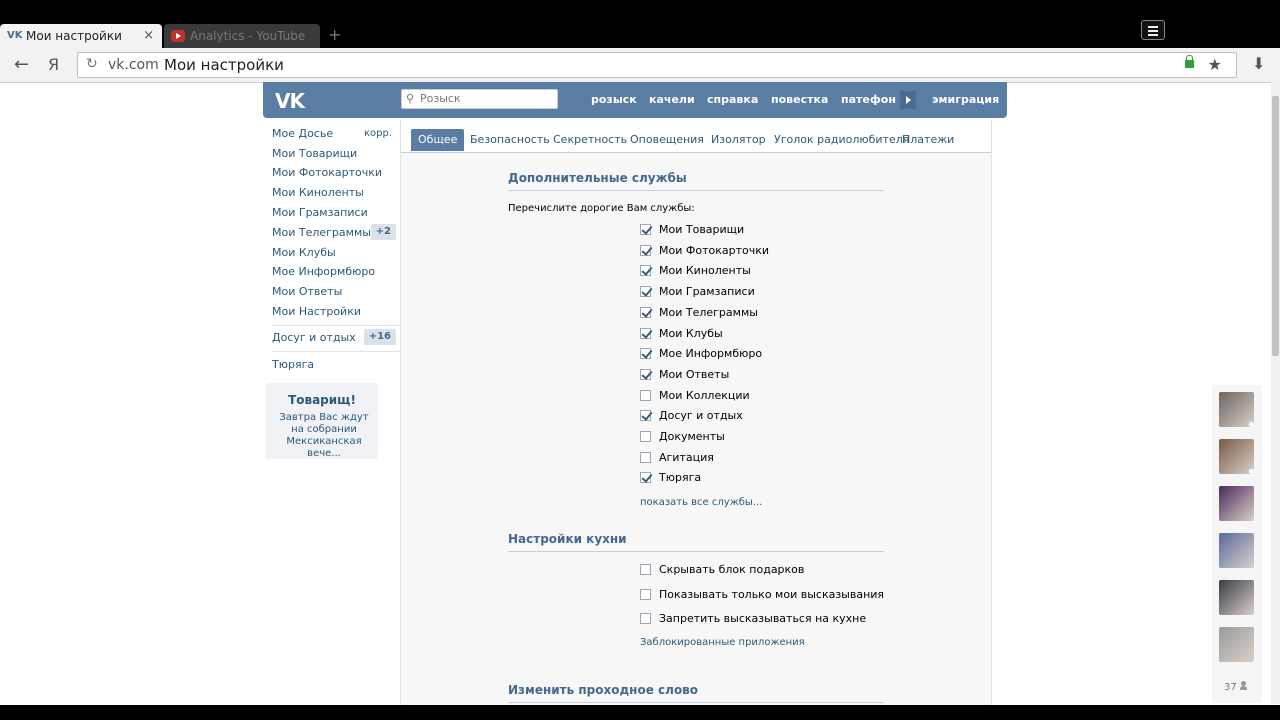  What do you see at coordinates (667, 140) in the screenshot?
I see `tab-notifications: Оповещения` at bounding box center [667, 140].